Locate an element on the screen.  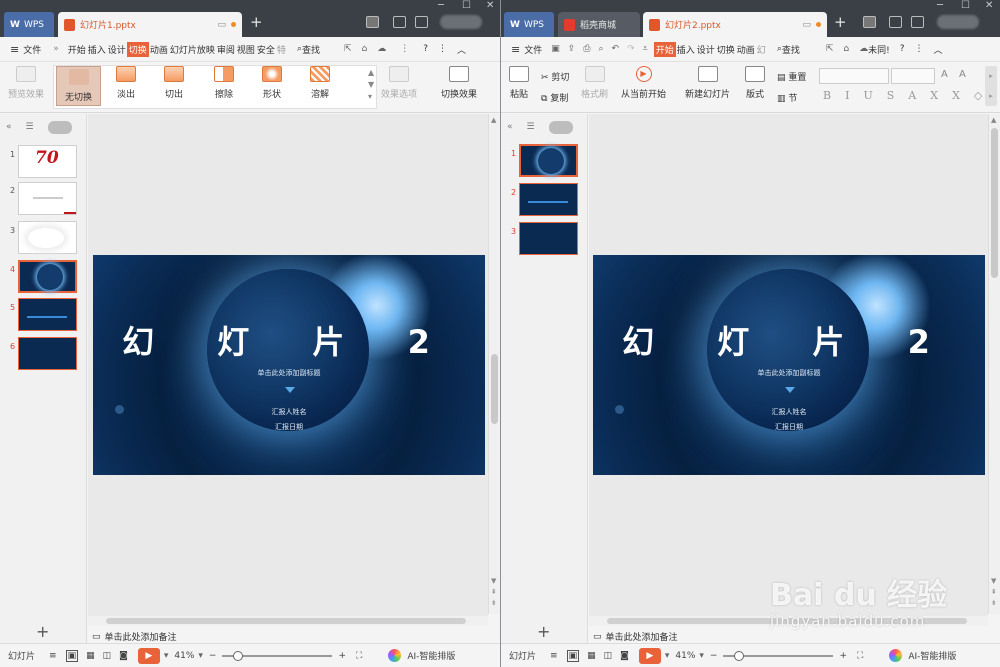
menu-review: 审阅 is located at coordinates (226, 49).